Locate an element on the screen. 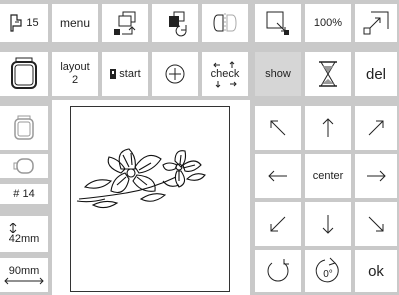 This screenshot has width=399, height=295. move-up-right-button is located at coordinates (376, 128).